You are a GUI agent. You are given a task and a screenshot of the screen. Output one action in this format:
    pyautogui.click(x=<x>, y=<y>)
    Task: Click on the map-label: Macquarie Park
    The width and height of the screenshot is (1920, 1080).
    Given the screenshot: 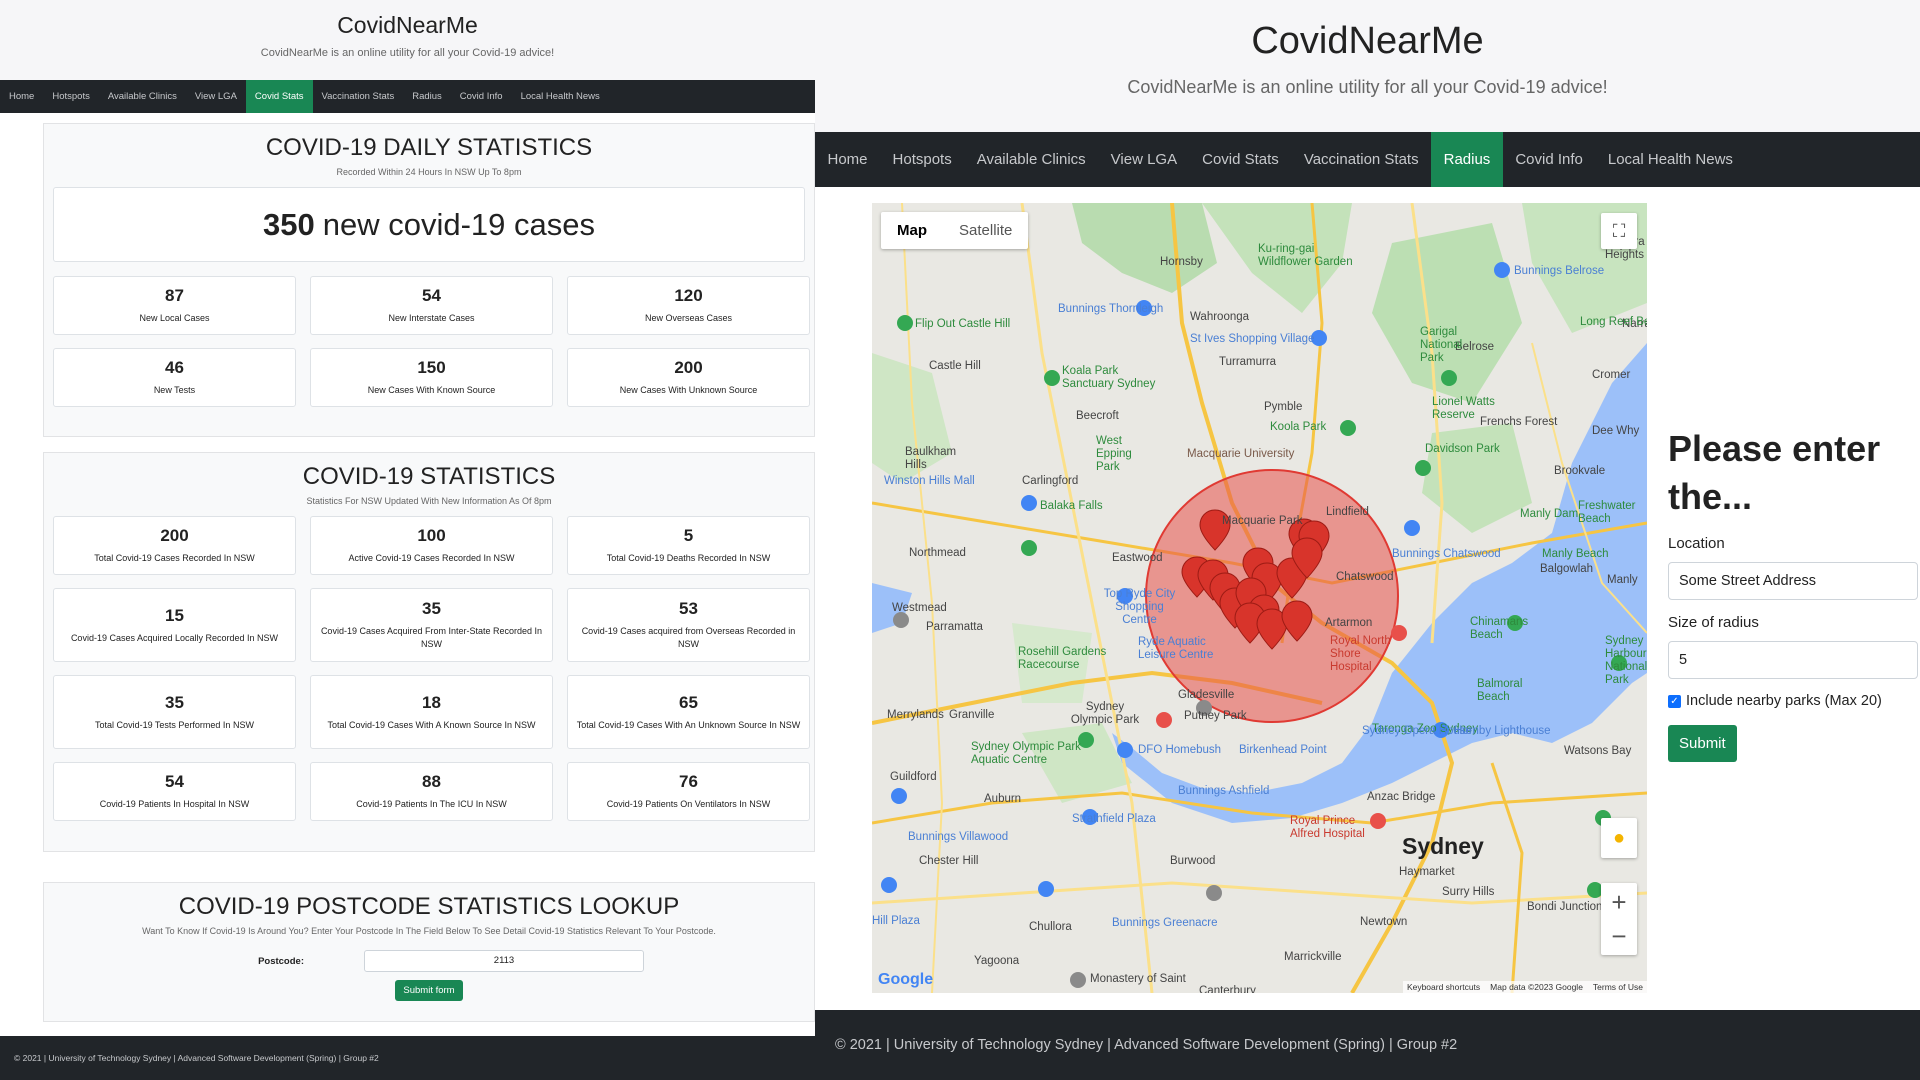 What is the action you would take?
    pyautogui.click(x=1262, y=521)
    